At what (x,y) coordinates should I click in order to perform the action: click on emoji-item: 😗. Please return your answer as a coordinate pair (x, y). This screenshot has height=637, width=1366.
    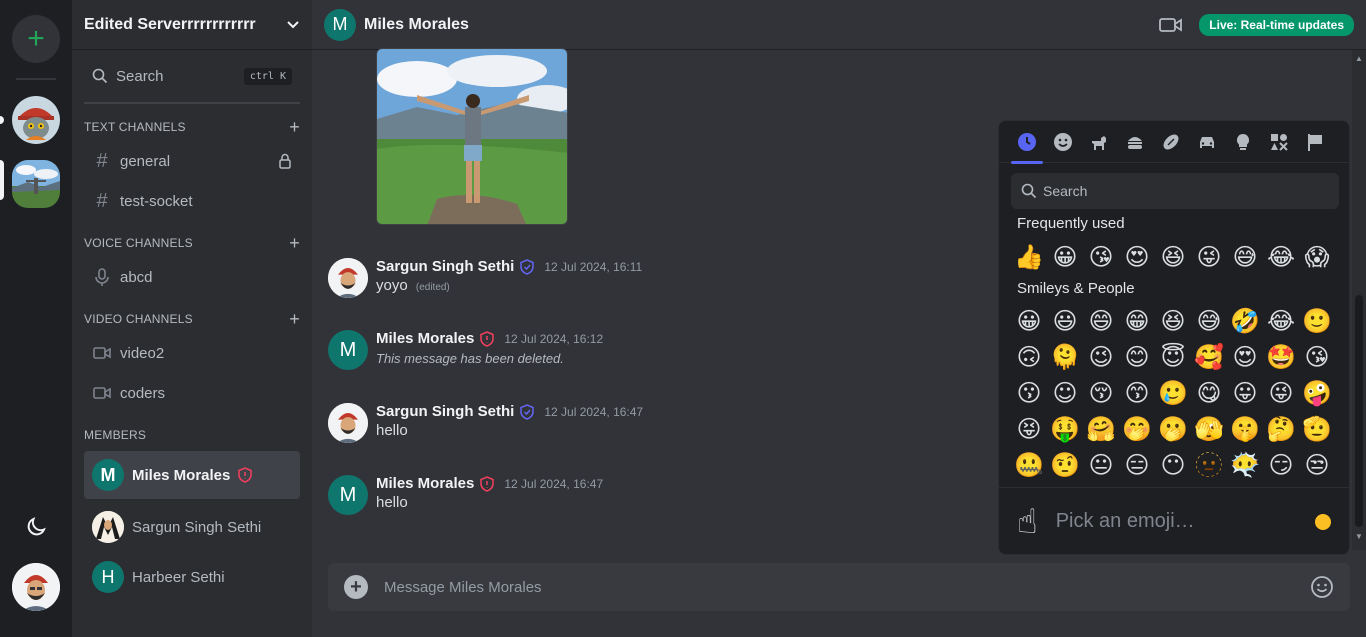
    Looking at the image, I should click on (1029, 393).